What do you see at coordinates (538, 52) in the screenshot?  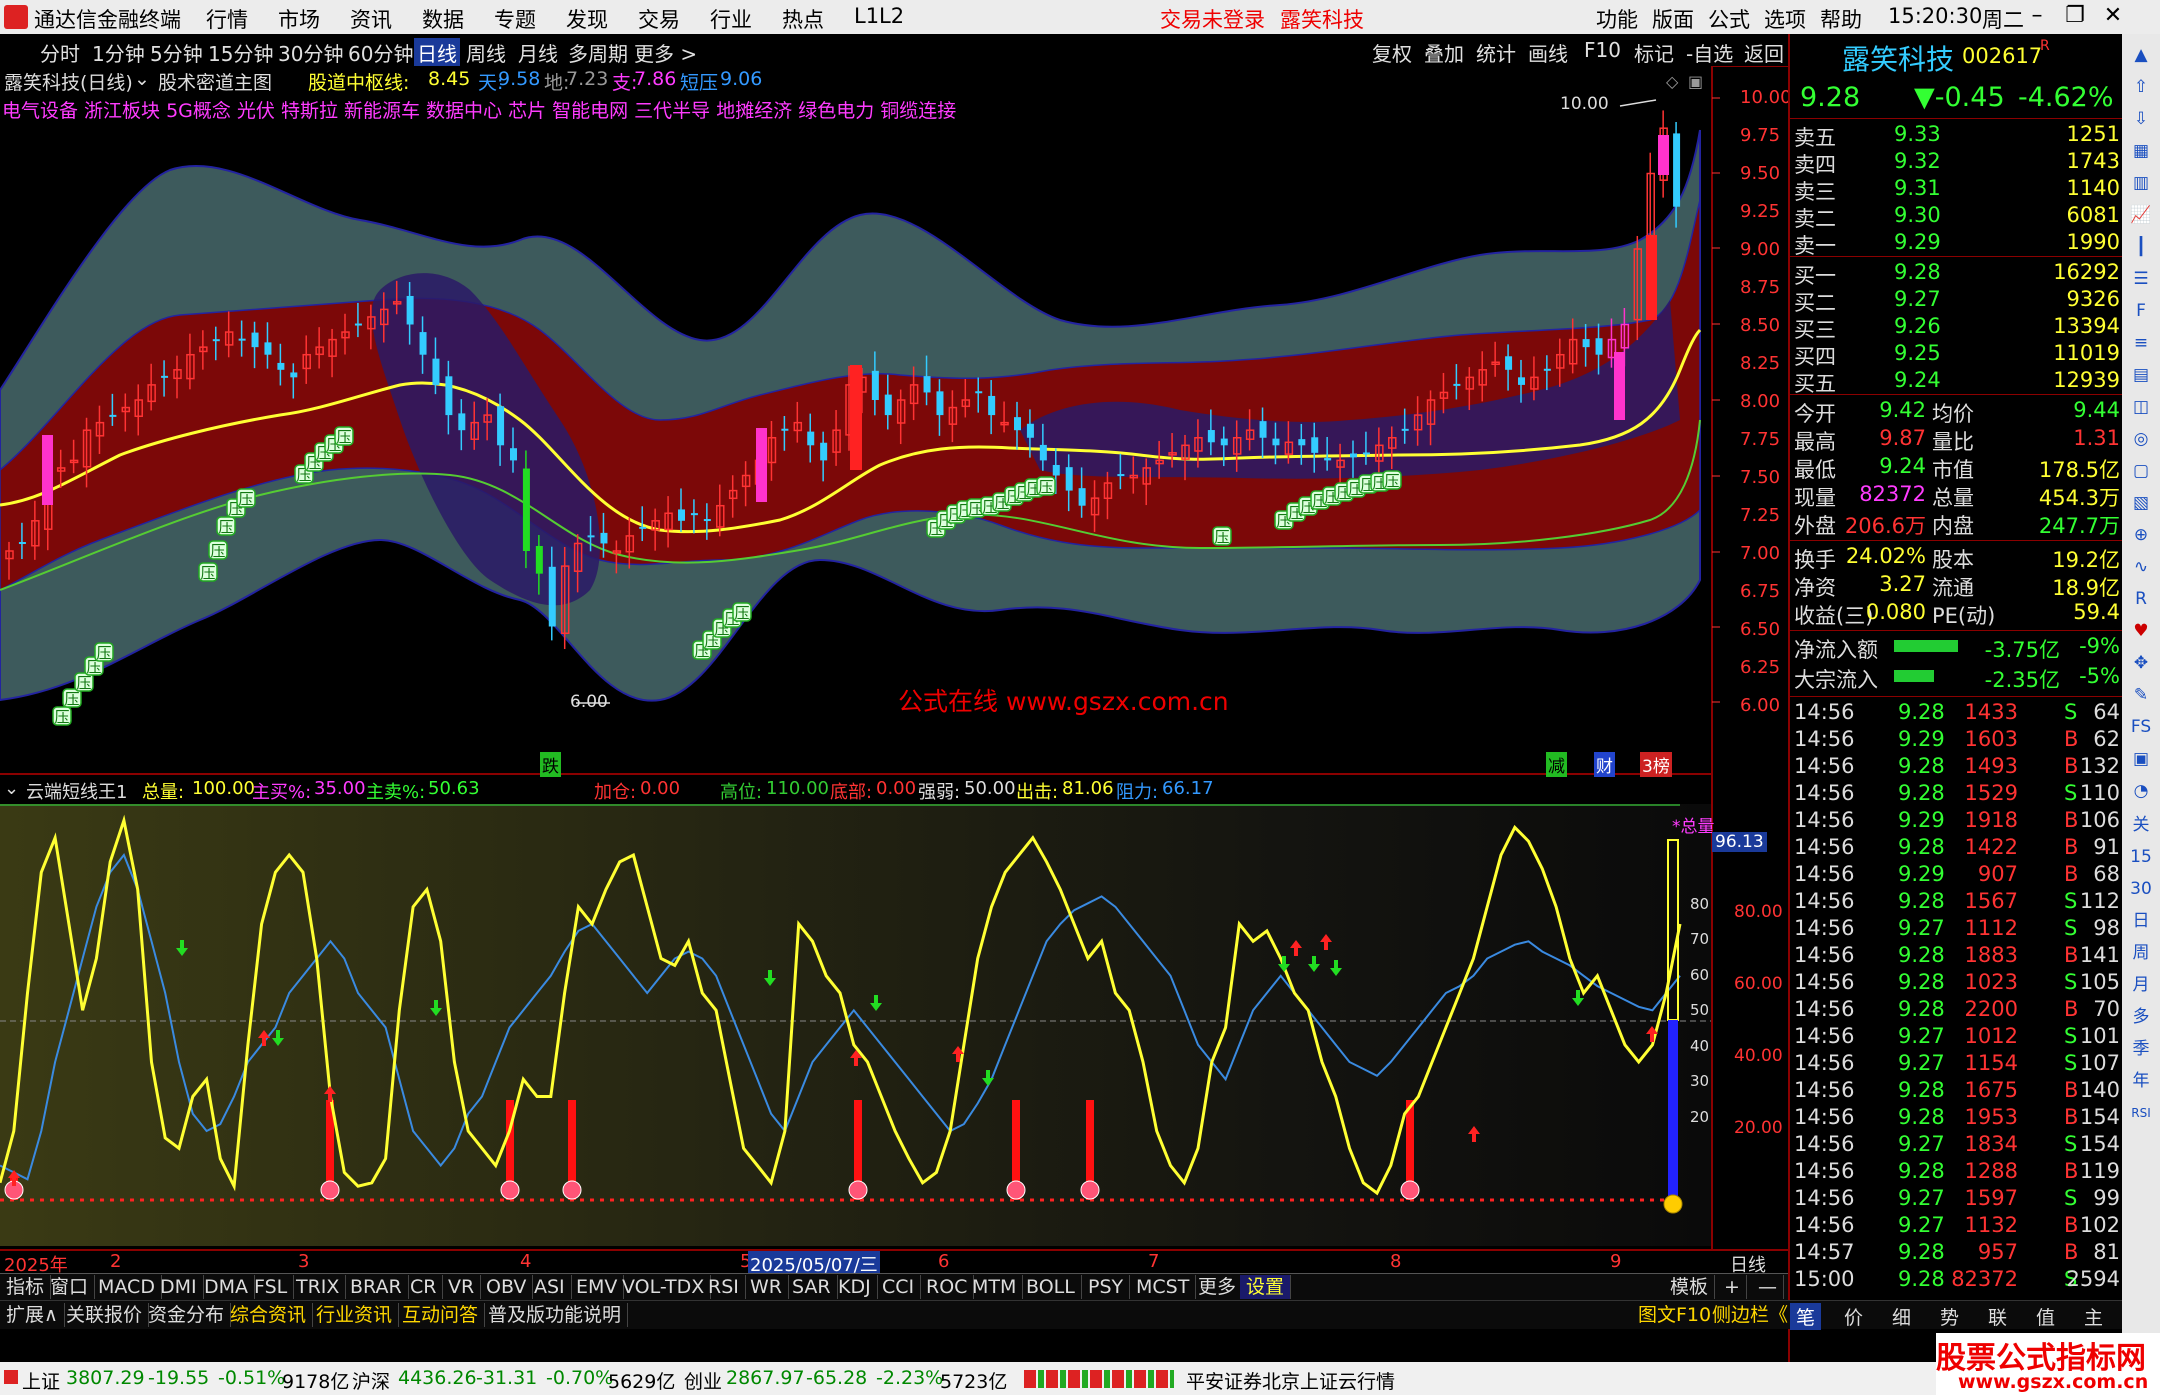 I see `period-tab-monthly: 月线` at bounding box center [538, 52].